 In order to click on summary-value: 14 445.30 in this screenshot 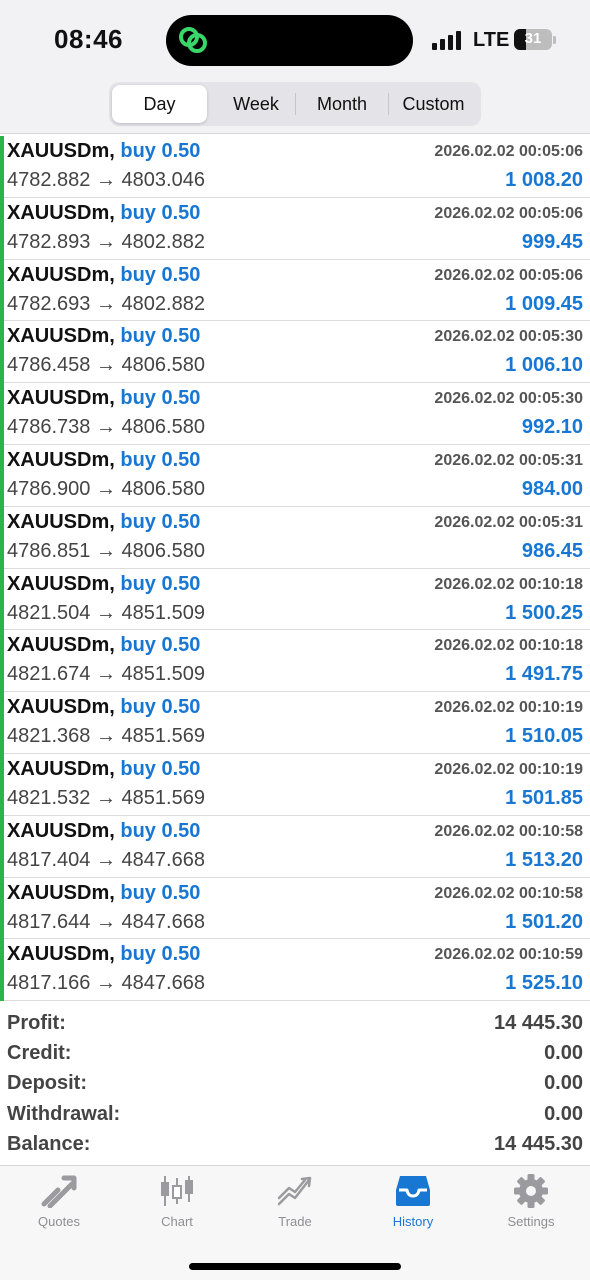, I will do `click(538, 1023)`.